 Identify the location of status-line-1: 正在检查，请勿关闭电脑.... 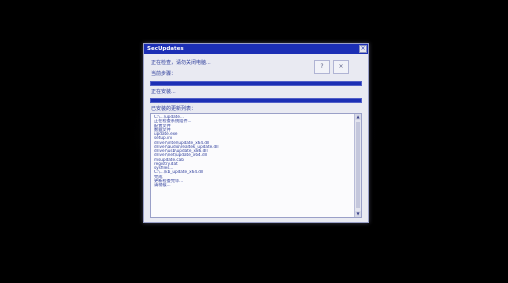
(181, 63).